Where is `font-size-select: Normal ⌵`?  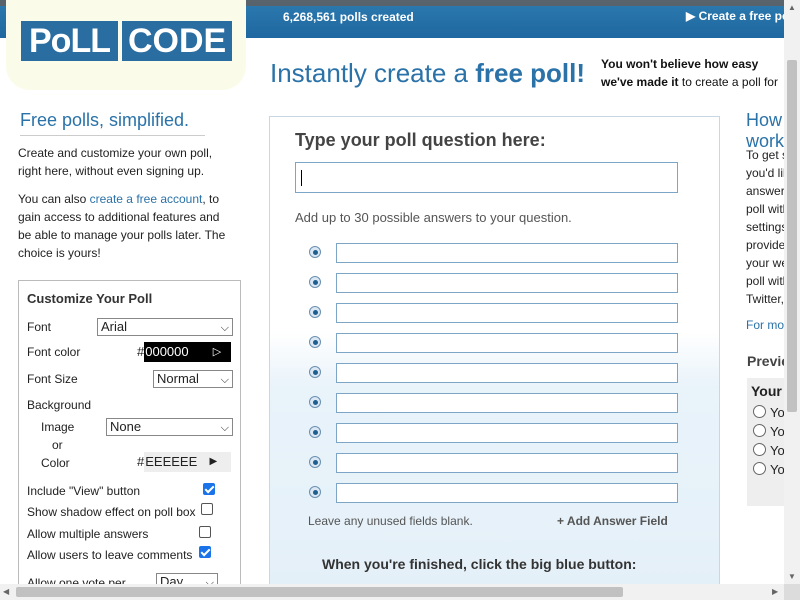
font-size-select: Normal ⌵ is located at coordinates (193, 379).